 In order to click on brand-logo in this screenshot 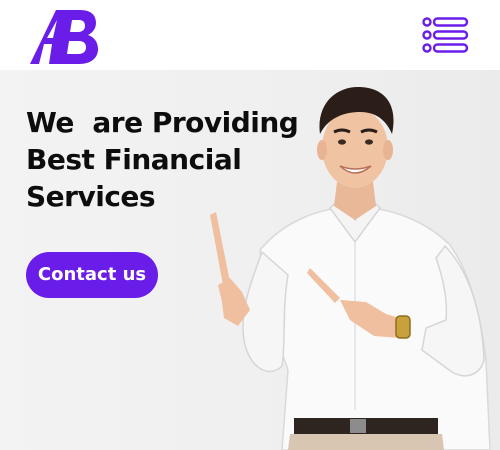, I will do `click(65, 37)`.